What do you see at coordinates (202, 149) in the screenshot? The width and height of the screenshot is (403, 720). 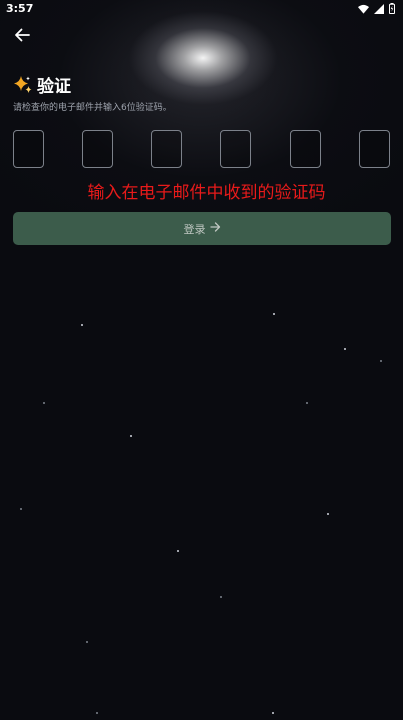 I see `code-input-row` at bounding box center [202, 149].